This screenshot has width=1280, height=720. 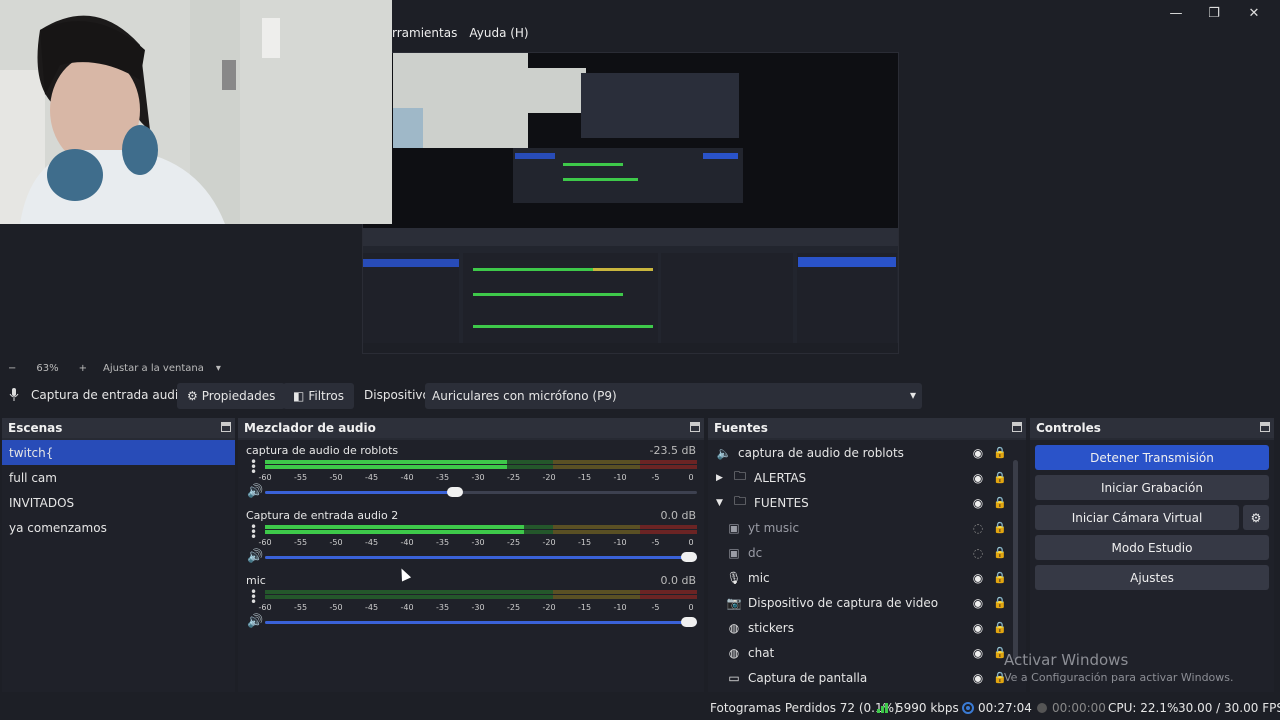 What do you see at coordinates (724, 503) in the screenshot?
I see `expand-arrow-icon: ▼` at bounding box center [724, 503].